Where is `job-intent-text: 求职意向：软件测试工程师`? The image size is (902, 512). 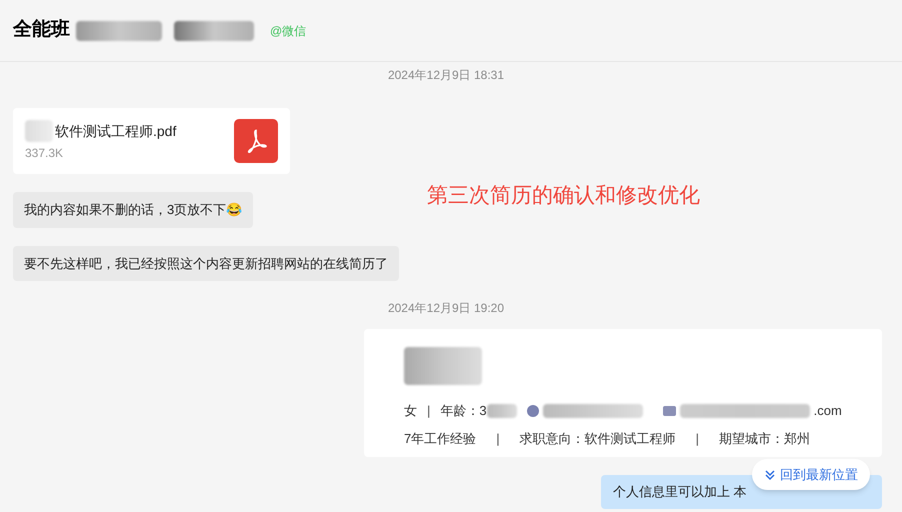 job-intent-text: 求职意向：软件测试工程师 is located at coordinates (598, 439).